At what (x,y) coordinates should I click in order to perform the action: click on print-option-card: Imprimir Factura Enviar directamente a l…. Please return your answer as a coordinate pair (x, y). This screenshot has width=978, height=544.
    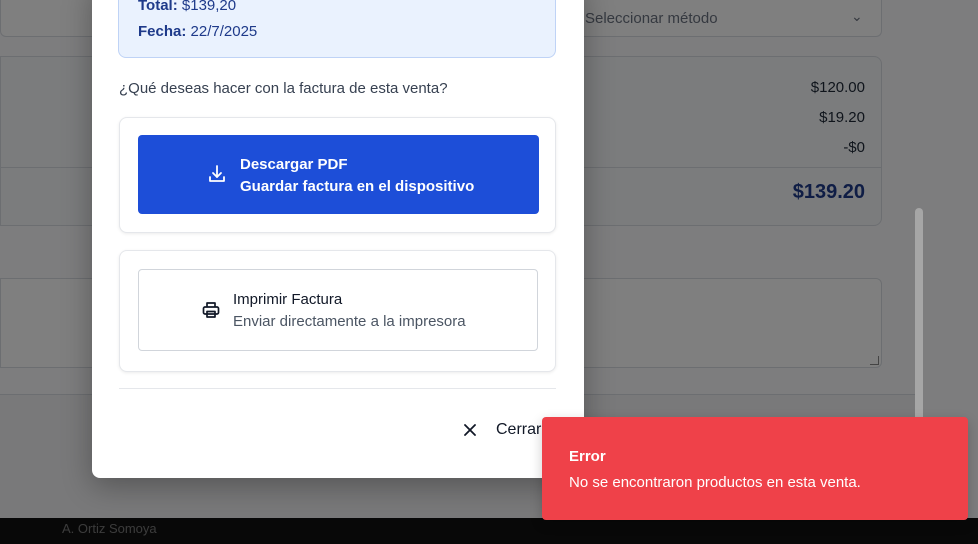
    Looking at the image, I should click on (337, 311).